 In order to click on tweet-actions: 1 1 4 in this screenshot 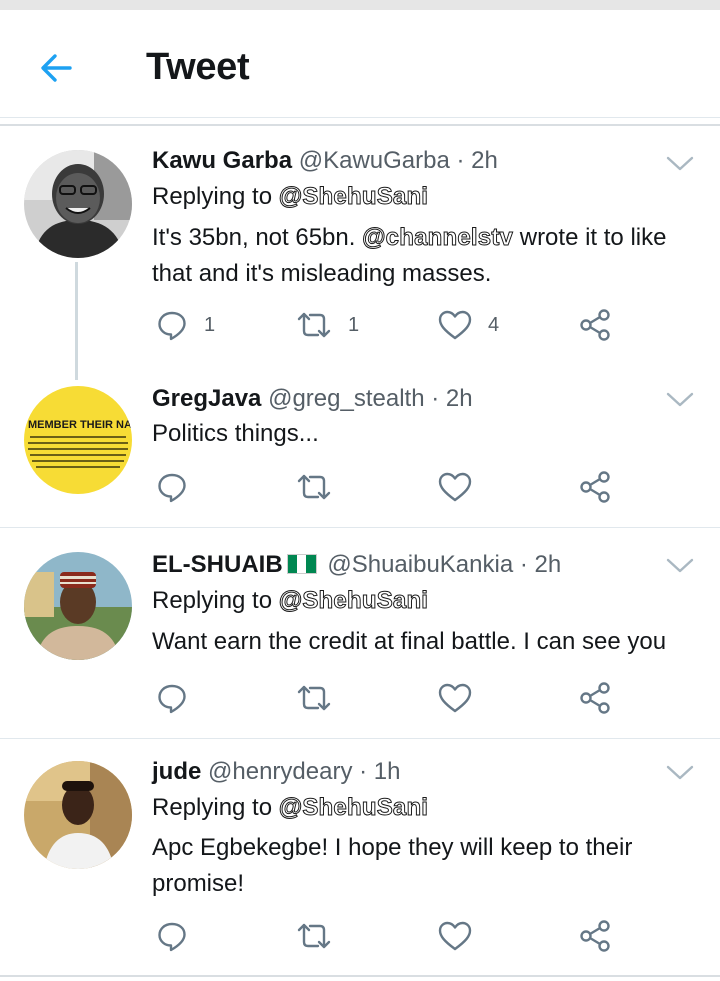, I will do `click(387, 325)`.